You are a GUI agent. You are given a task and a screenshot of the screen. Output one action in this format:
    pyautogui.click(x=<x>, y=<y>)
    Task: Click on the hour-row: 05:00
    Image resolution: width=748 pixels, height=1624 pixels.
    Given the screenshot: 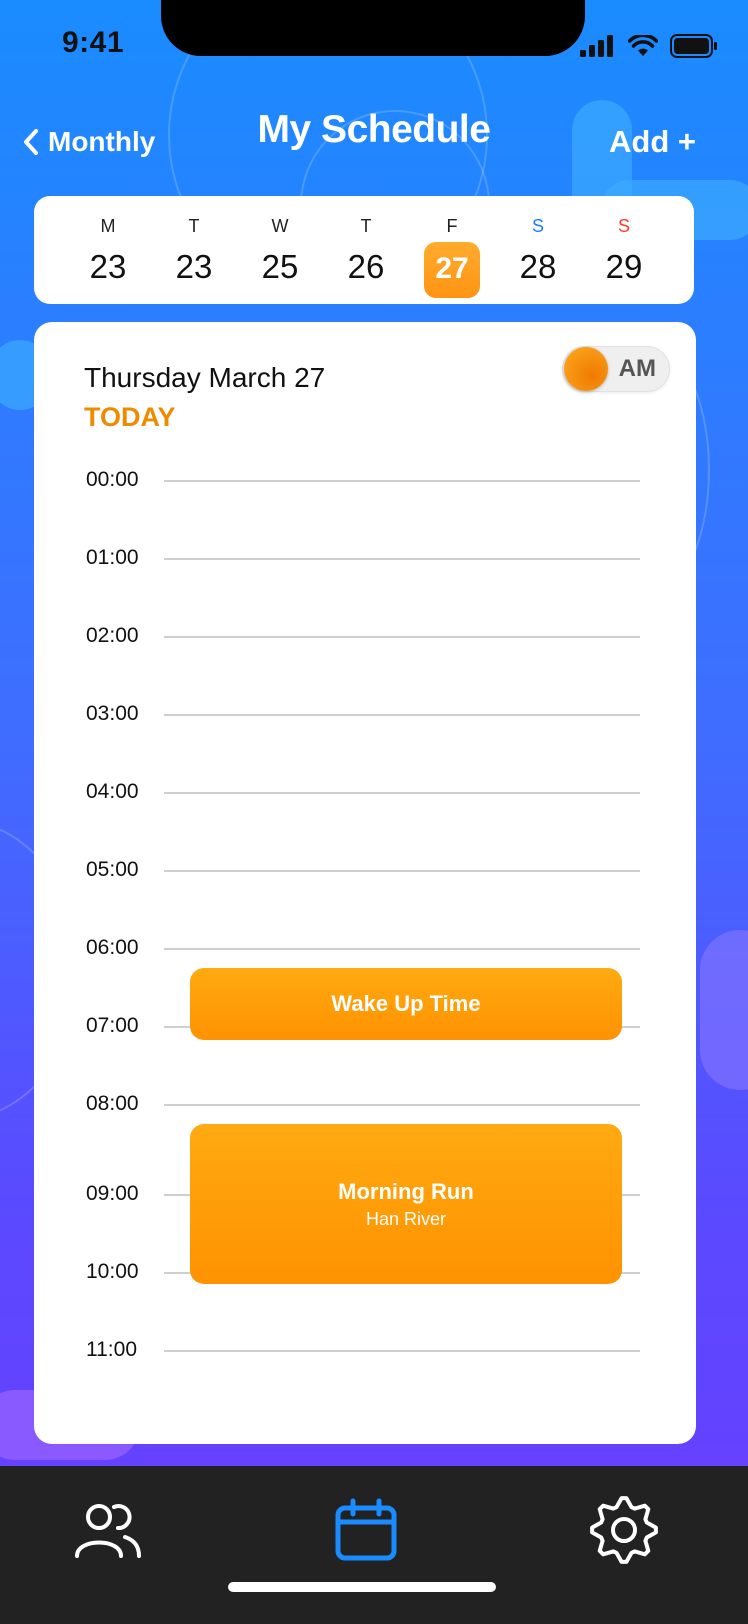 What is the action you would take?
    pyautogui.click(x=365, y=884)
    